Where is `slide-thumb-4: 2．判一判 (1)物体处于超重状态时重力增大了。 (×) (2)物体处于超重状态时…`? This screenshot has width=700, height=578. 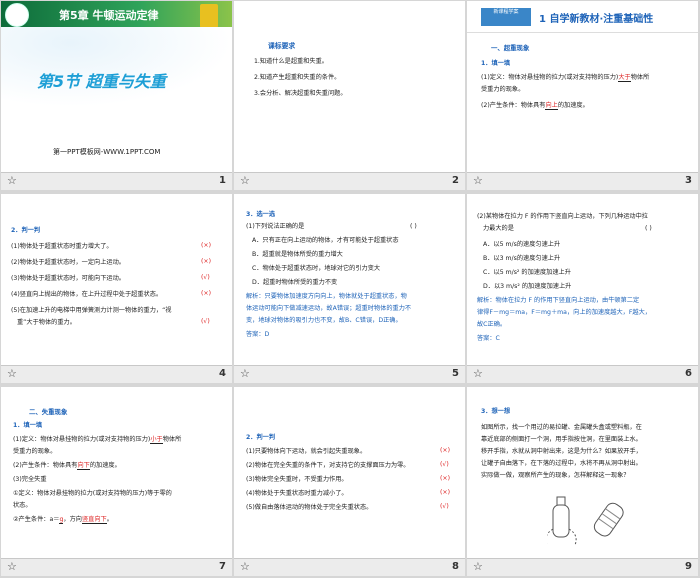 slide-thumb-4: 2．判一判 (1)物体处于超重状态时重力增大了。 (×) (2)物体处于超重状态时… is located at coordinates (116, 289).